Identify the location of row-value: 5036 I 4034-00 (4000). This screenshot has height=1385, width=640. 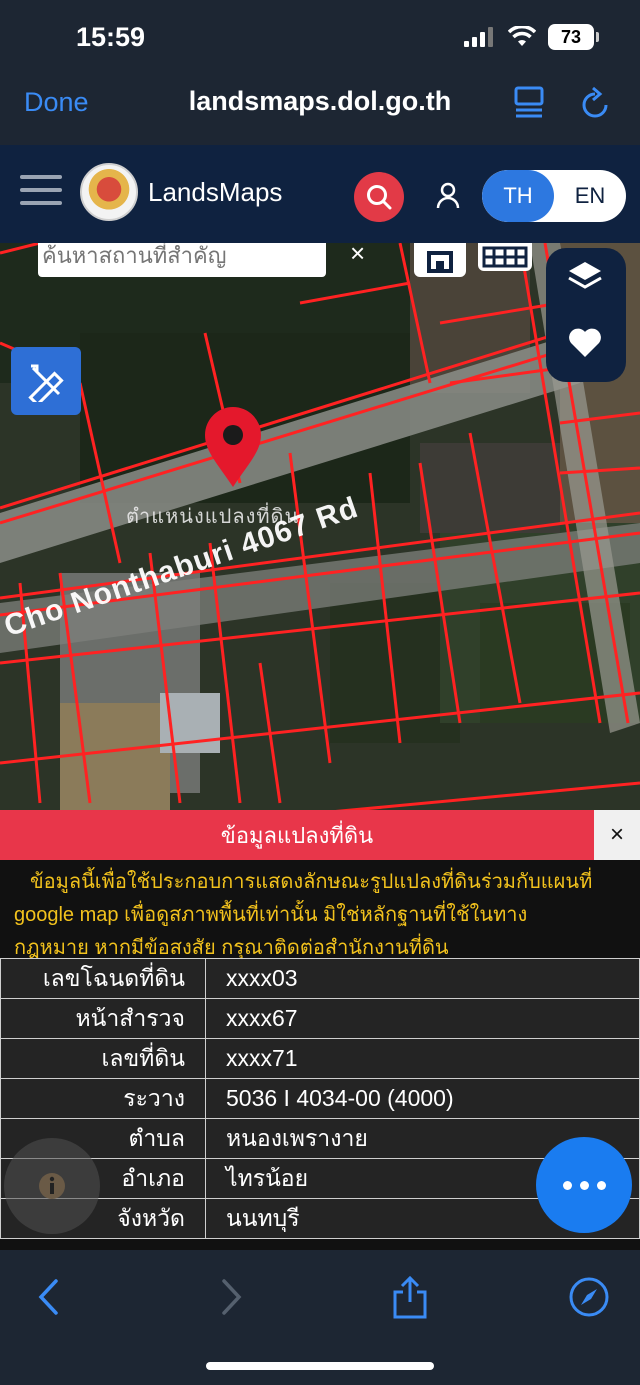
(422, 1098).